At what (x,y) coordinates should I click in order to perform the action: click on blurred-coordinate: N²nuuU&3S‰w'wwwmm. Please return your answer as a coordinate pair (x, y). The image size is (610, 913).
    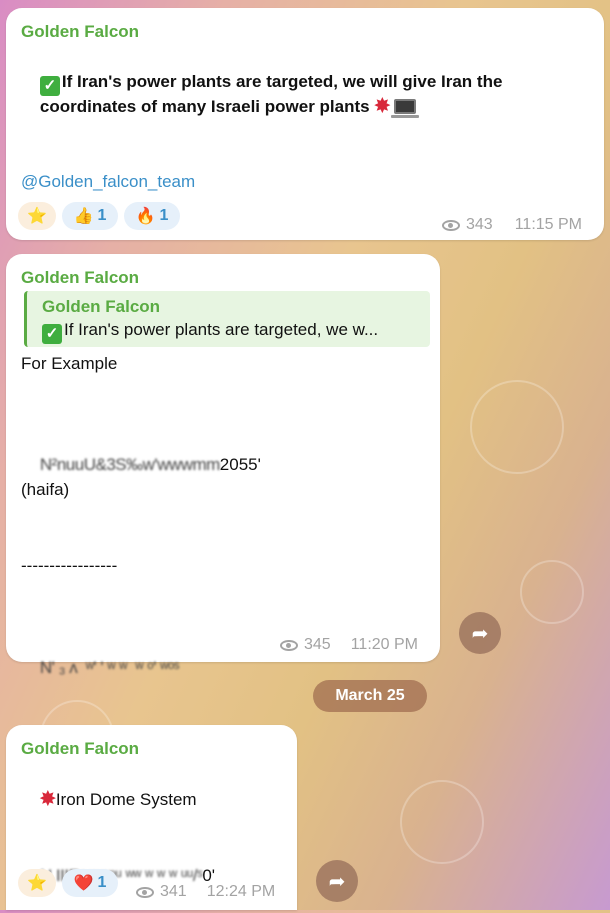
    Looking at the image, I should click on (129, 464).